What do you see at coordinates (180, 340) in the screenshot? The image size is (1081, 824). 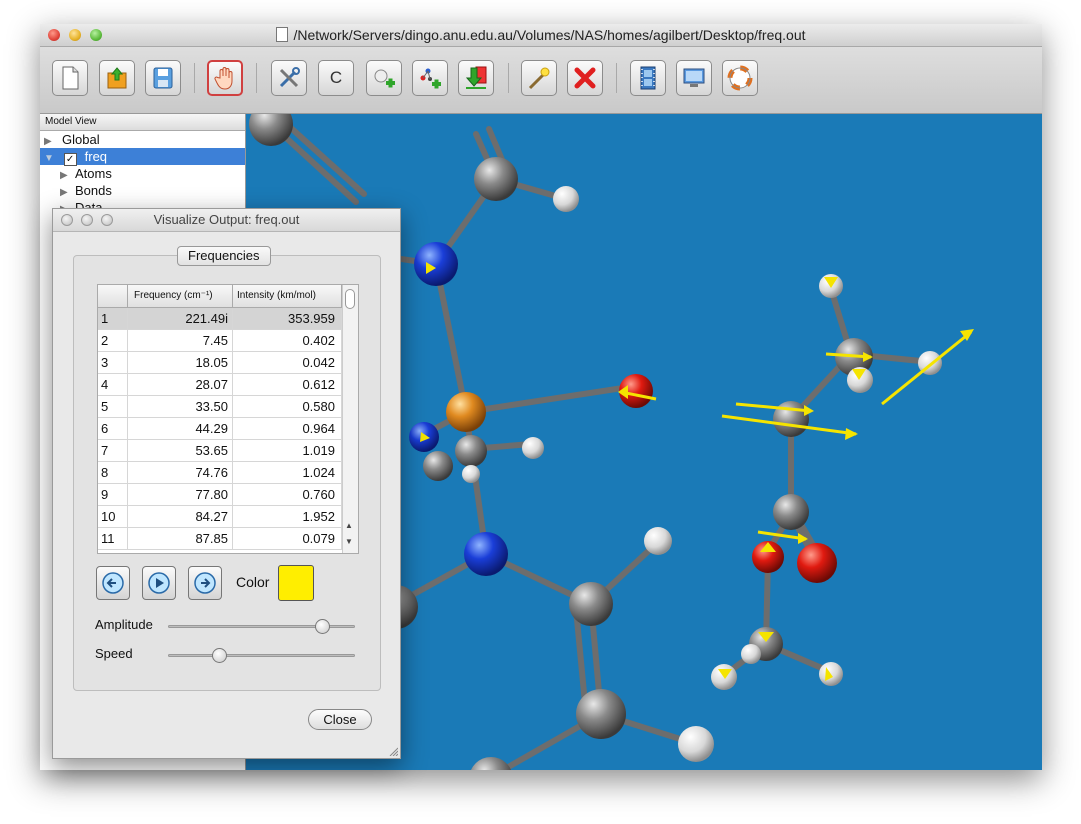 I see `frequency-cell: 7.45` at bounding box center [180, 340].